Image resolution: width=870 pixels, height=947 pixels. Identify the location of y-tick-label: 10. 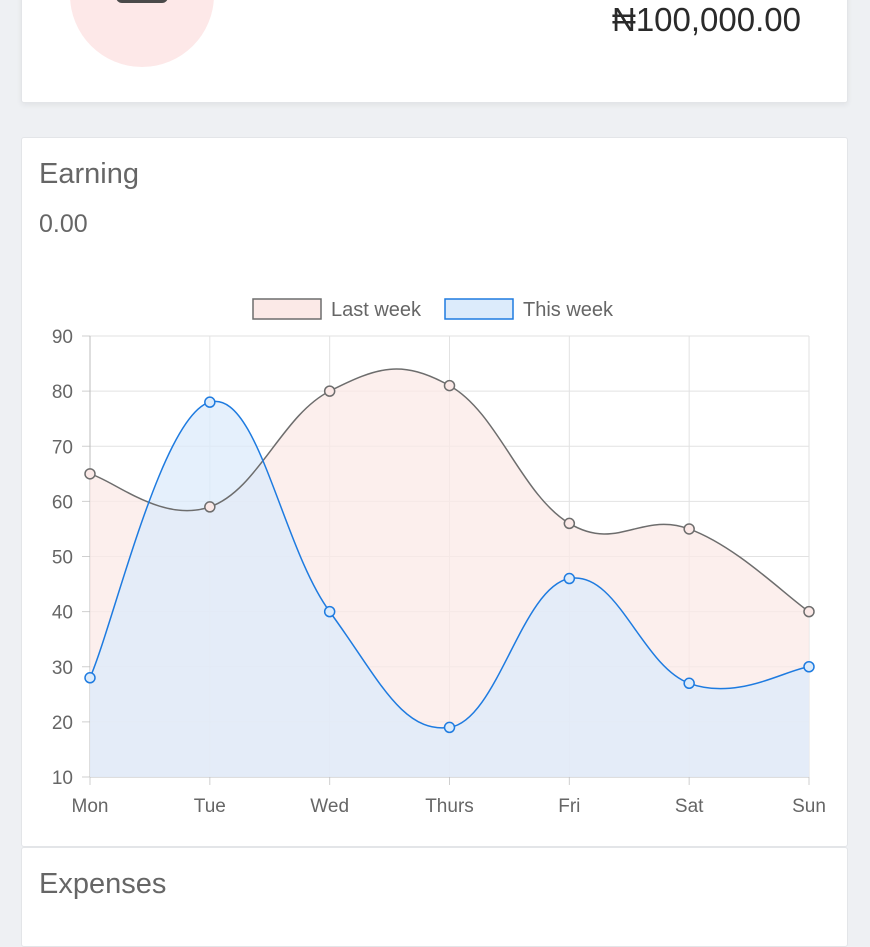
(62, 778).